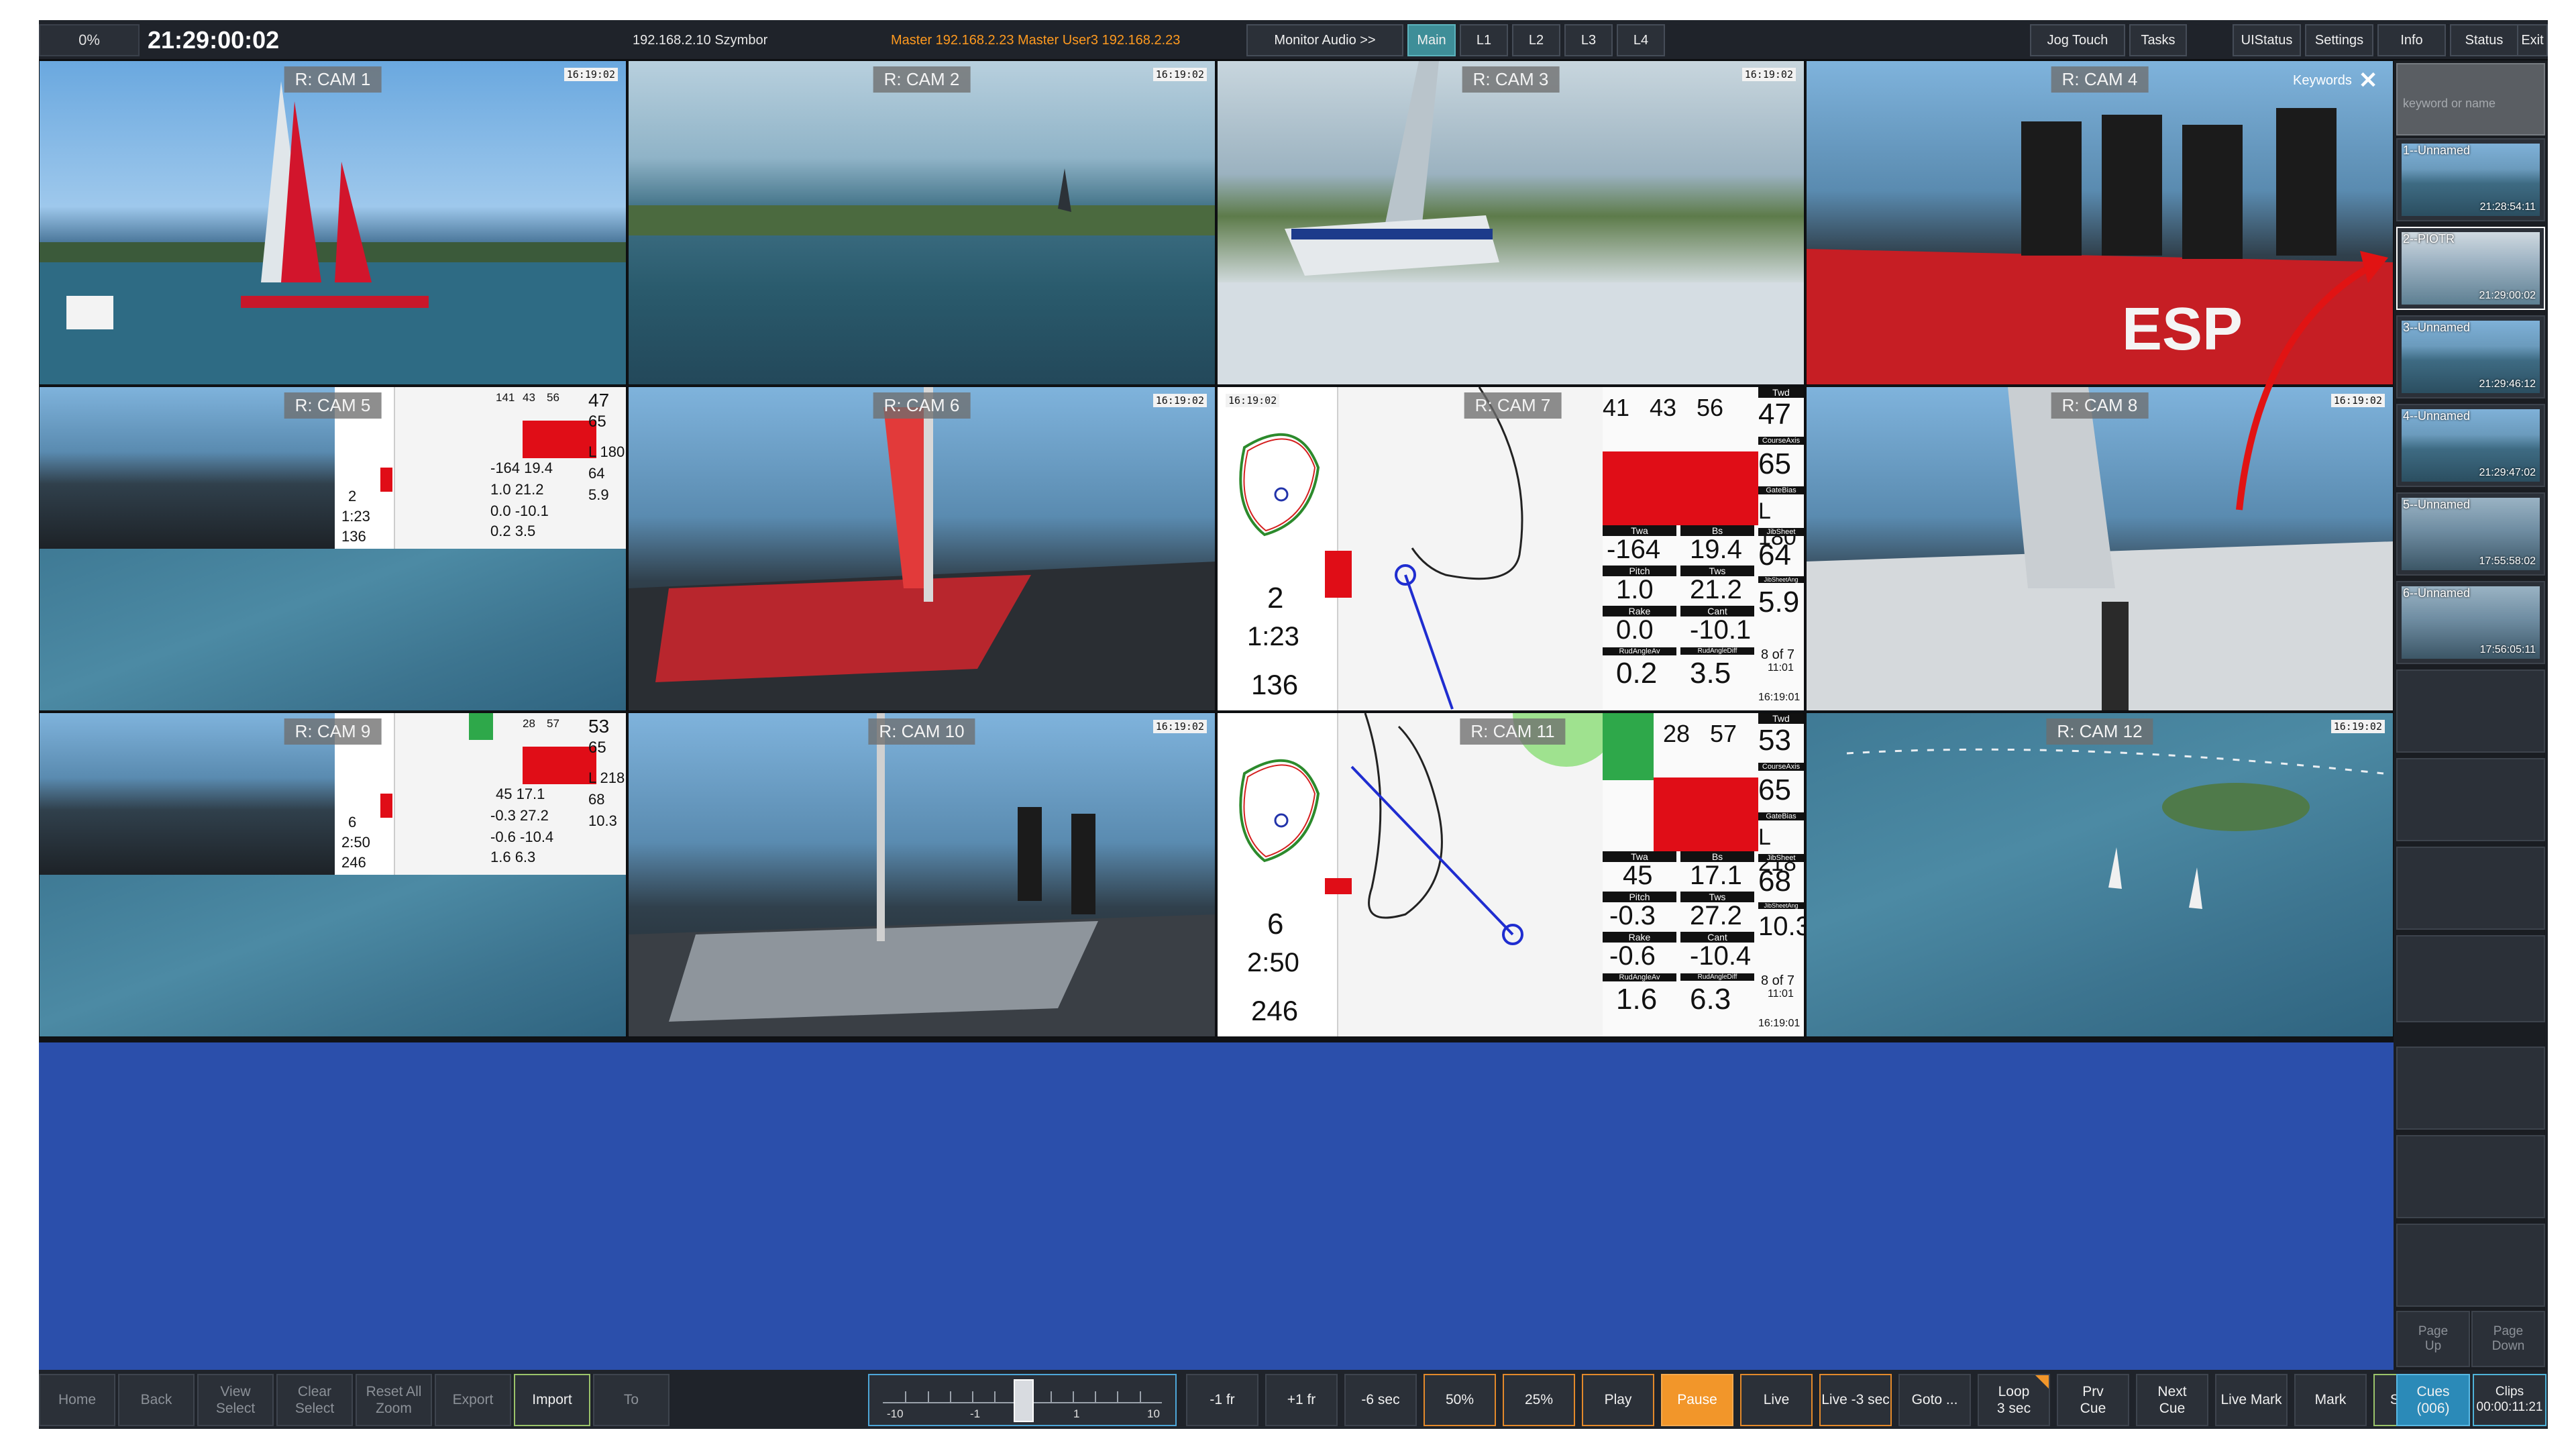  Describe the element at coordinates (2433, 1339) in the screenshot. I see `page-up-button: Page Up` at that location.